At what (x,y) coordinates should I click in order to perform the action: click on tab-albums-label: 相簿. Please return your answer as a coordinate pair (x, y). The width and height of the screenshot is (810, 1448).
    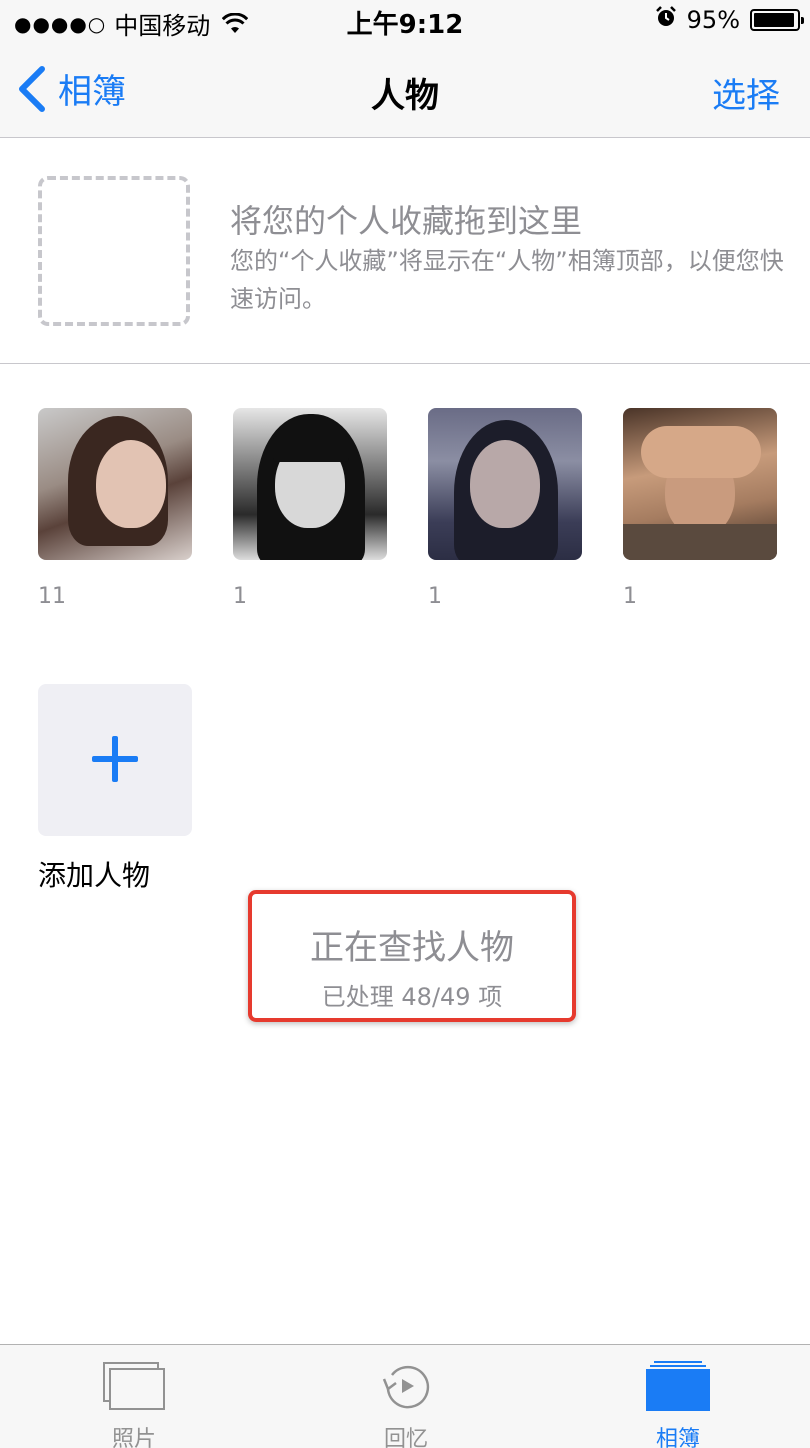
    Looking at the image, I should click on (677, 1437).